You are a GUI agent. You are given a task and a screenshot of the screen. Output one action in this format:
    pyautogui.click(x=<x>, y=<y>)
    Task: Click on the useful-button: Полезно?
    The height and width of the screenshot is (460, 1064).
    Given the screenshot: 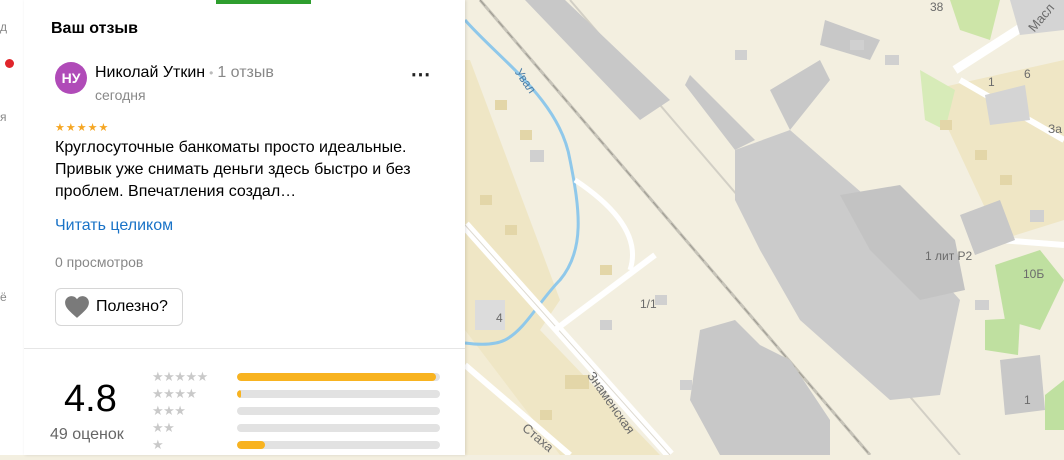 What is the action you would take?
    pyautogui.click(x=119, y=307)
    